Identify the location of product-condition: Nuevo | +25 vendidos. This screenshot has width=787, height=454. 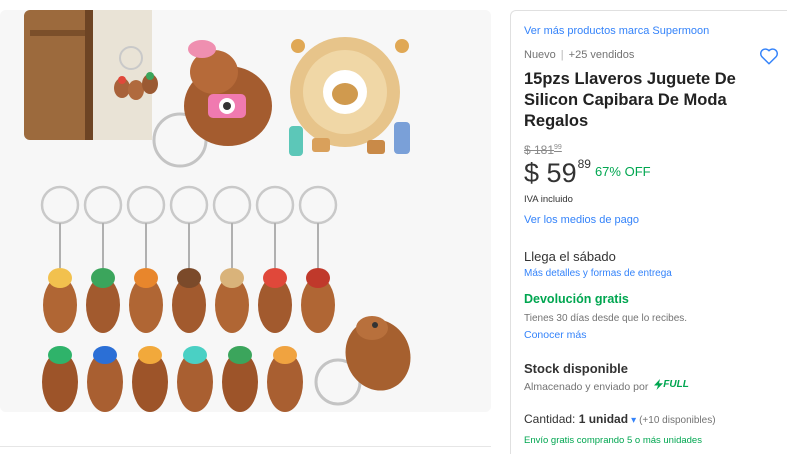
(579, 55).